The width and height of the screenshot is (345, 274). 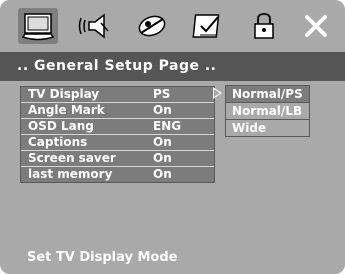 I want to click on setting-value: PS, so click(x=162, y=94).